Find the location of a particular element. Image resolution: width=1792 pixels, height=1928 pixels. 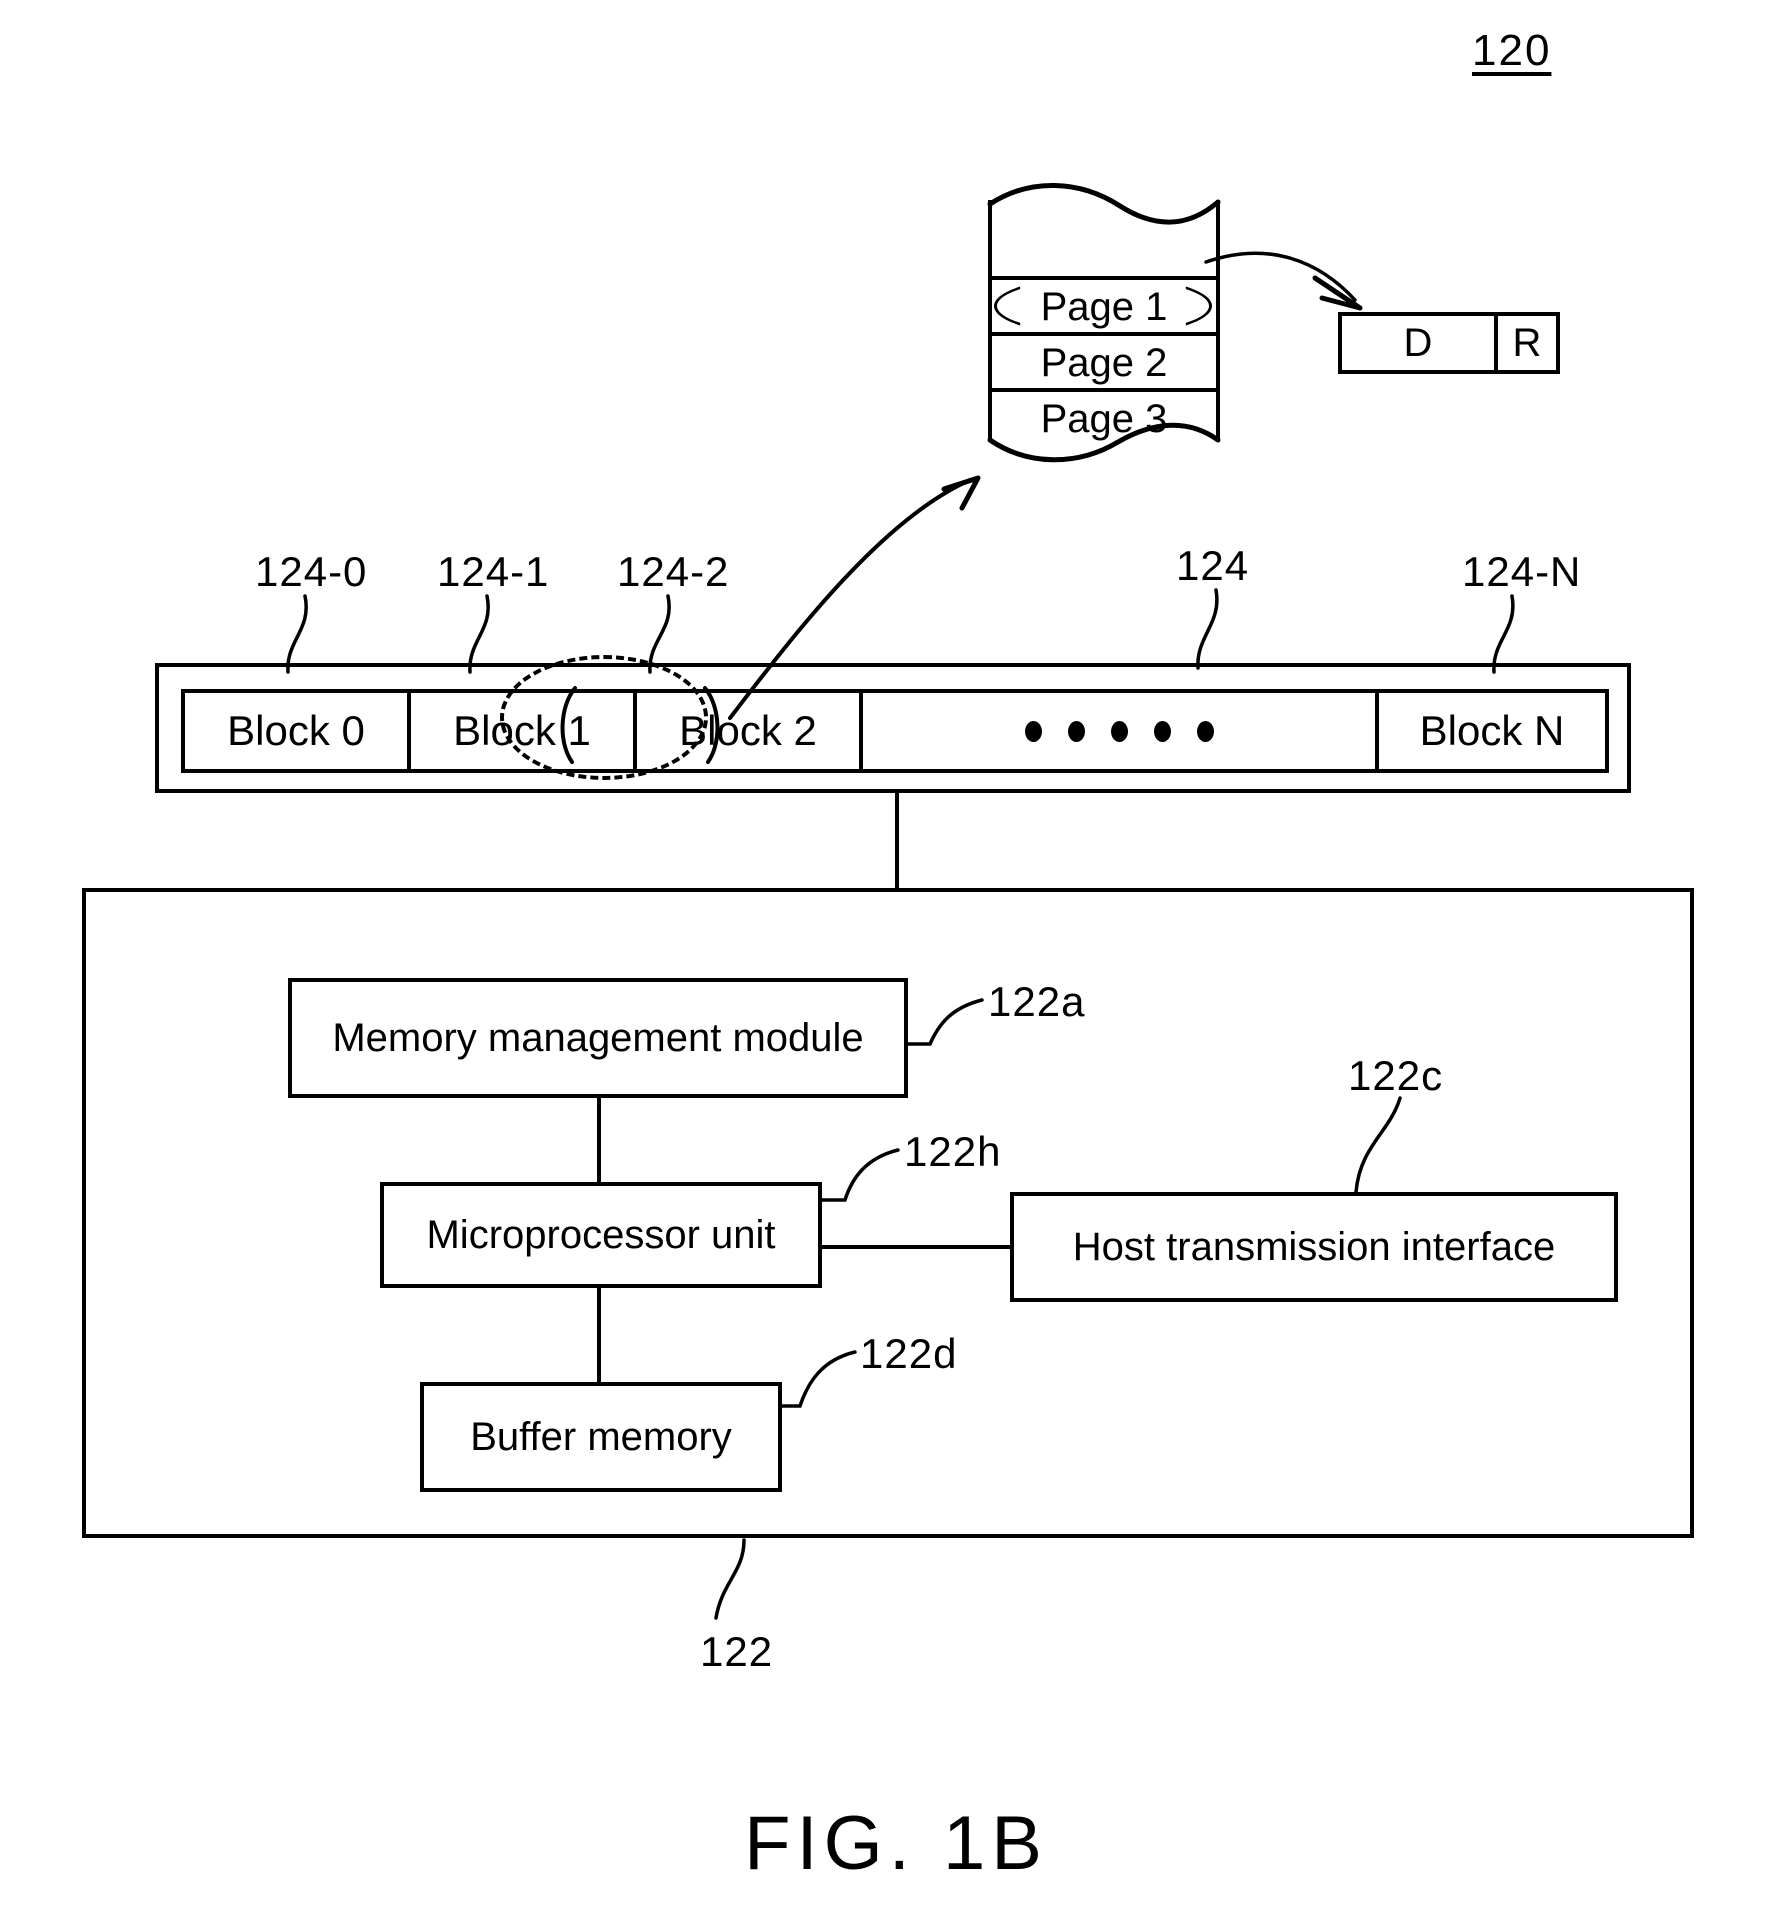

connector-mpu-to-host-interface is located at coordinates (916, 1247).